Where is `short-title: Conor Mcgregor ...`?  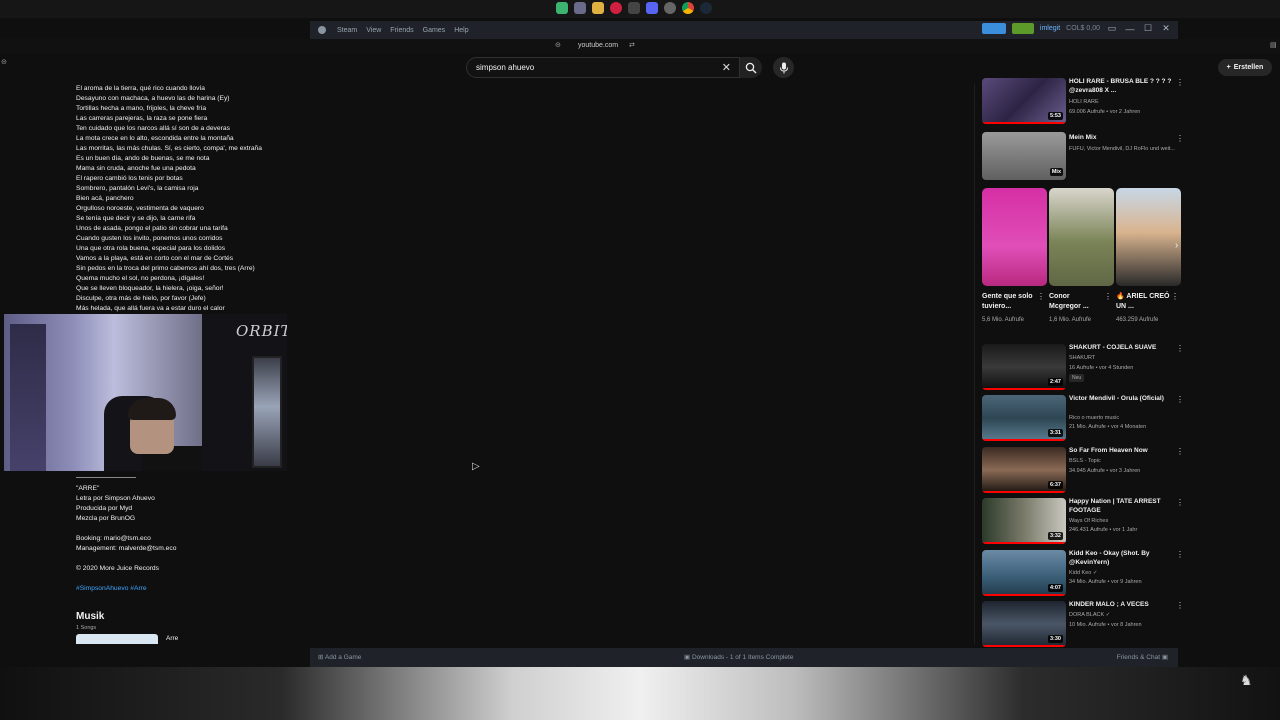
short-title: Conor Mcgregor ... is located at coordinates (1076, 302).